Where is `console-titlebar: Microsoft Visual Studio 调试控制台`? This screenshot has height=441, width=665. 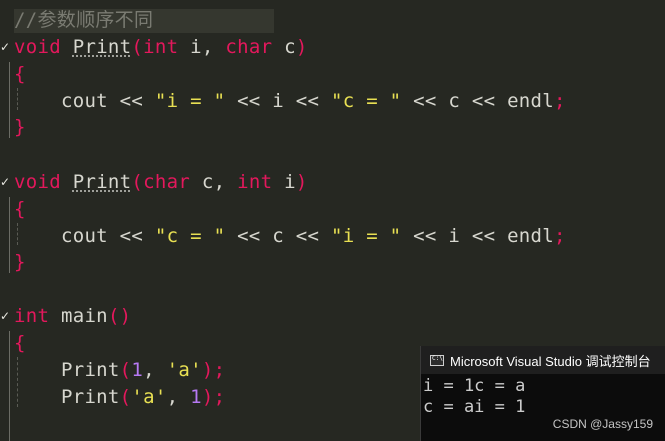 console-titlebar: Microsoft Visual Studio 调试控制台 is located at coordinates (543, 360).